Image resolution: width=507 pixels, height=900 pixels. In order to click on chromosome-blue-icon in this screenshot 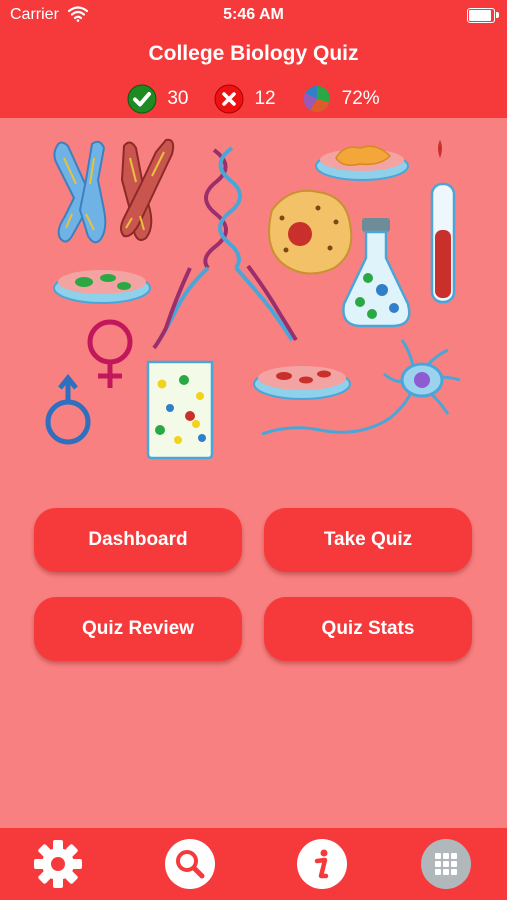, I will do `click(80, 192)`.